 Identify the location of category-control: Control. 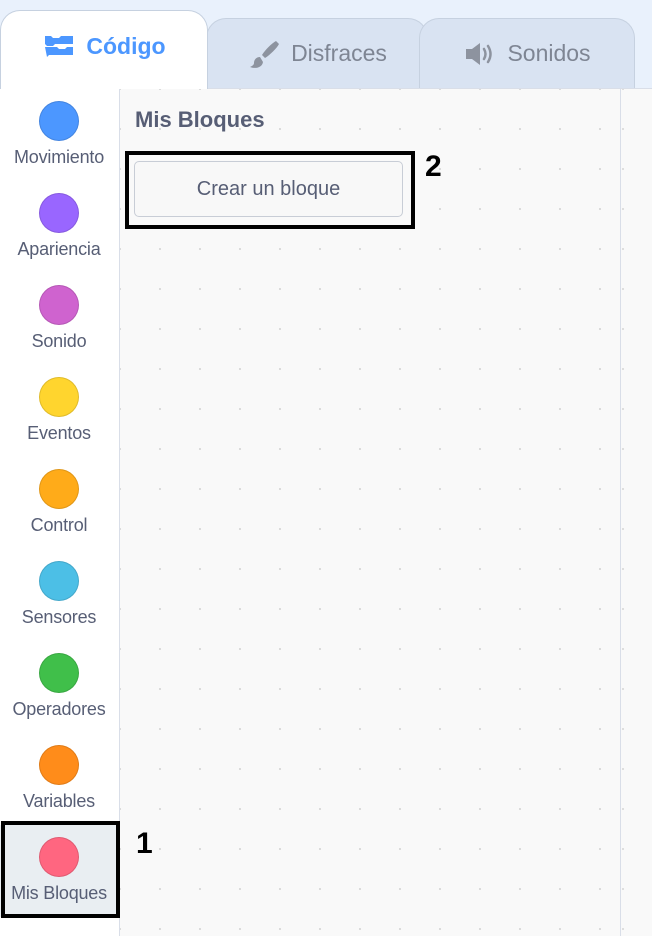
(59, 503).